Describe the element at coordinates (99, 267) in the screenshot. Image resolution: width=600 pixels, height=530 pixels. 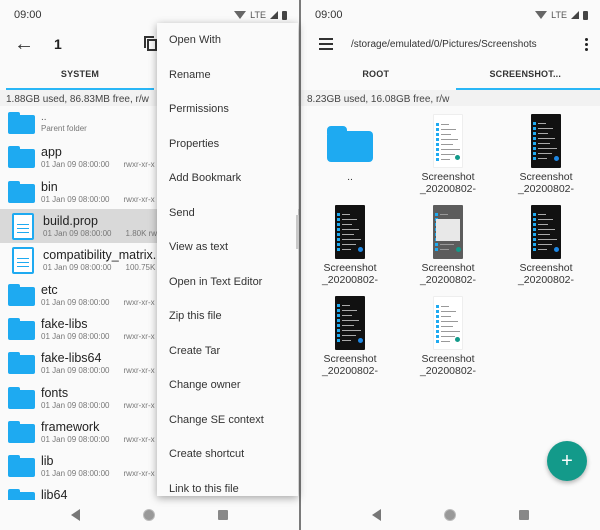
I see `file-meta: 01 Jan 09 08:00:00 100.75K` at that location.